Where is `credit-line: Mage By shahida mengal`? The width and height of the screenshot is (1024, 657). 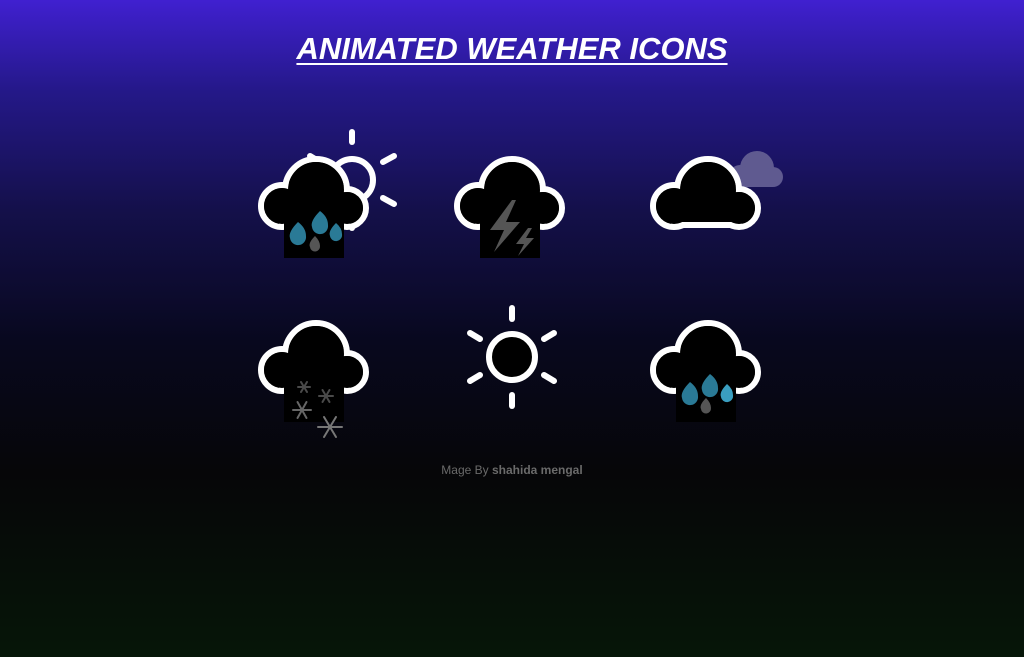
credit-line: Mage By shahida mengal is located at coordinates (512, 470).